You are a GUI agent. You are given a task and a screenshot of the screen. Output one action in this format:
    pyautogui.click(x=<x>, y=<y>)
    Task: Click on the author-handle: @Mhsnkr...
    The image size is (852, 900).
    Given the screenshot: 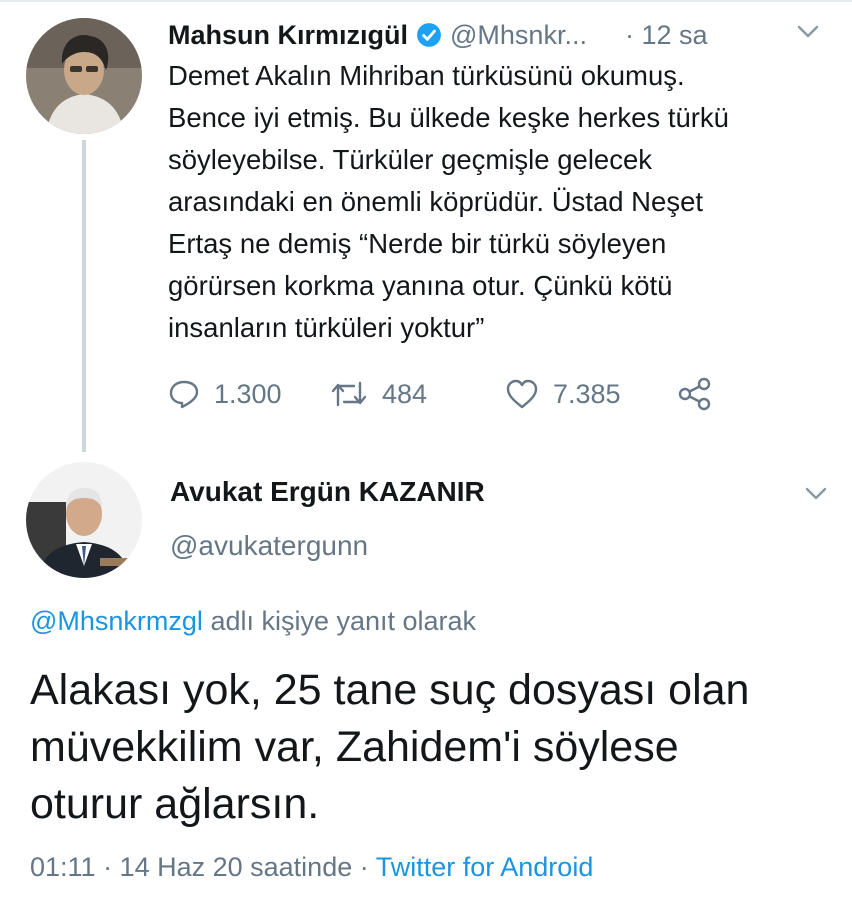 What is the action you would take?
    pyautogui.click(x=518, y=35)
    